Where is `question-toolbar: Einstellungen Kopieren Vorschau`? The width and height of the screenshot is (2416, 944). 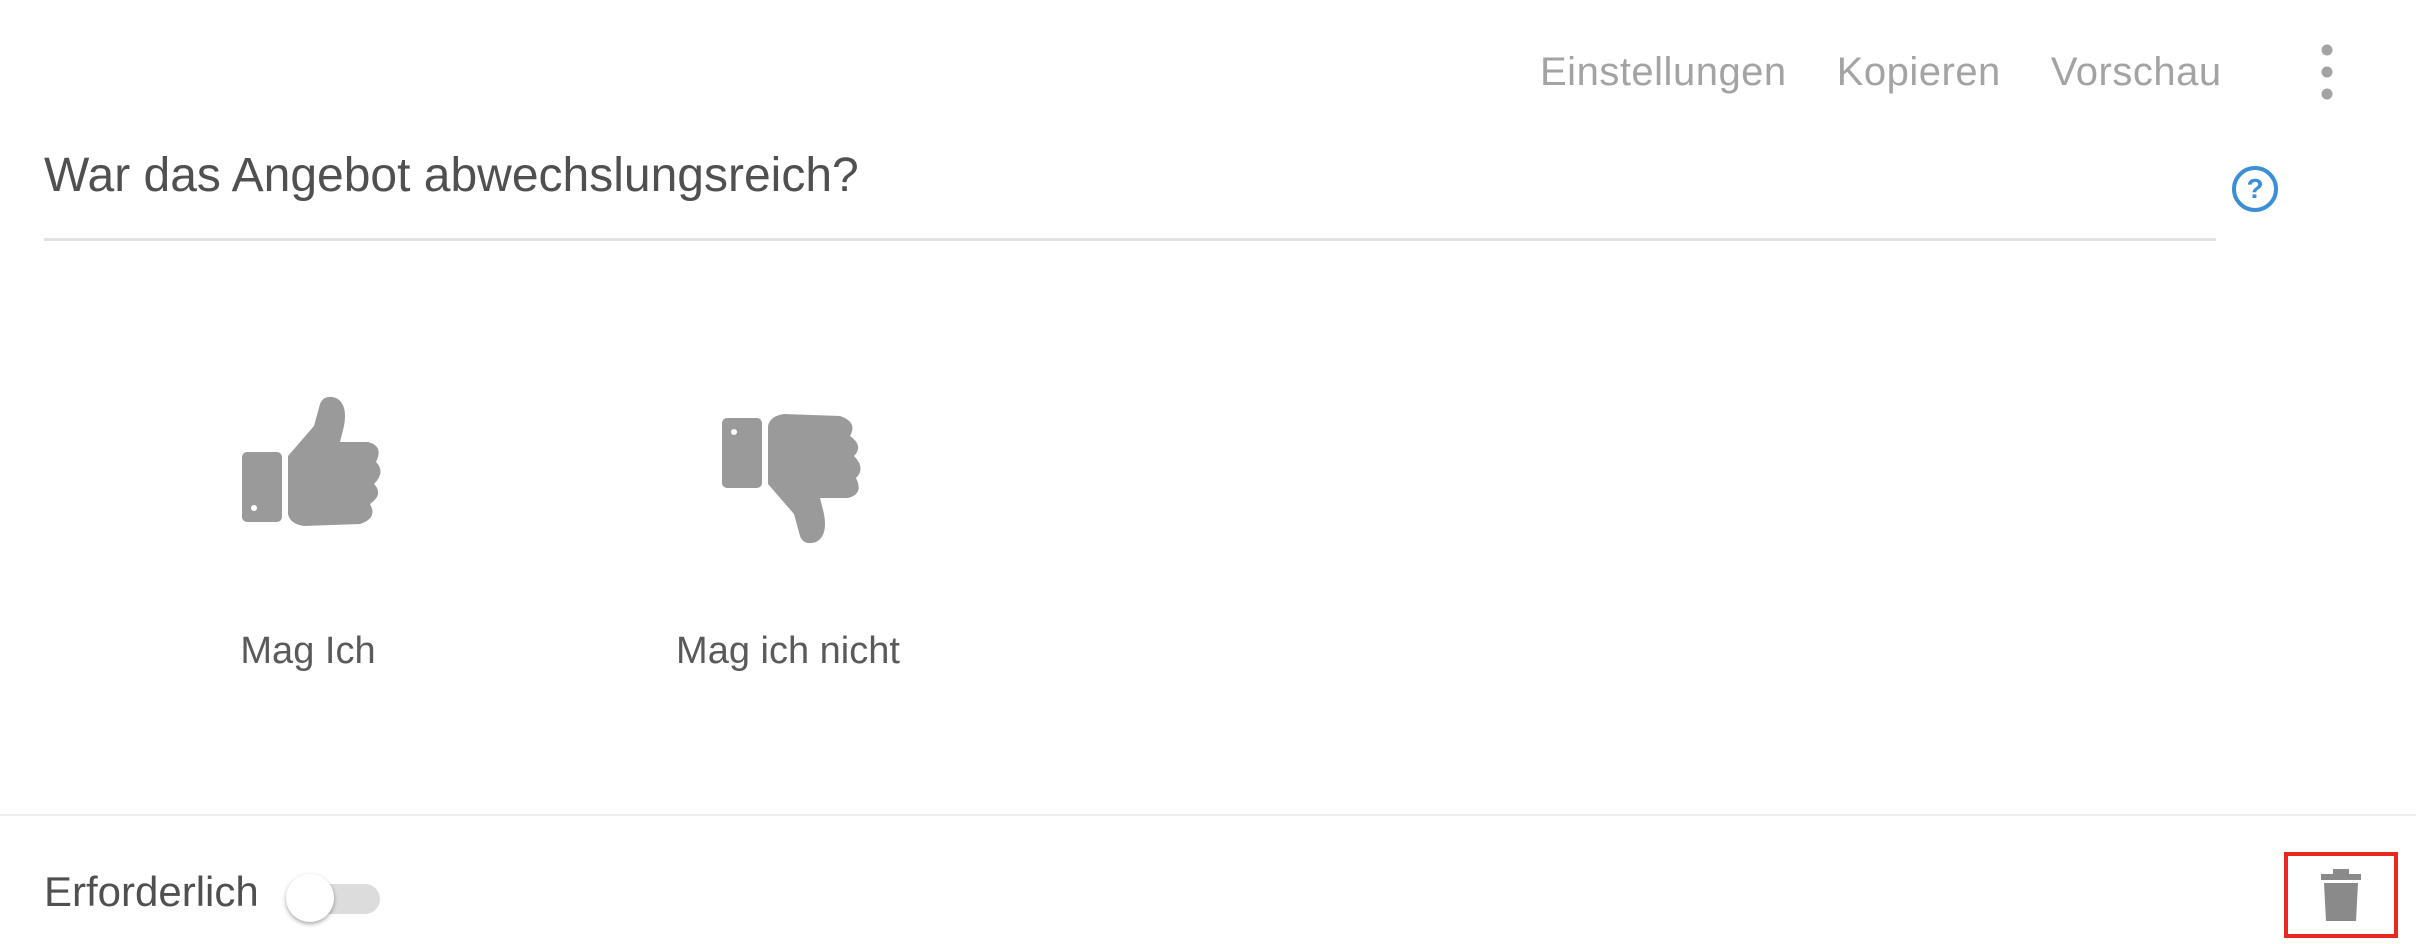
question-toolbar: Einstellungen Kopieren Vorschau is located at coordinates (1881, 72).